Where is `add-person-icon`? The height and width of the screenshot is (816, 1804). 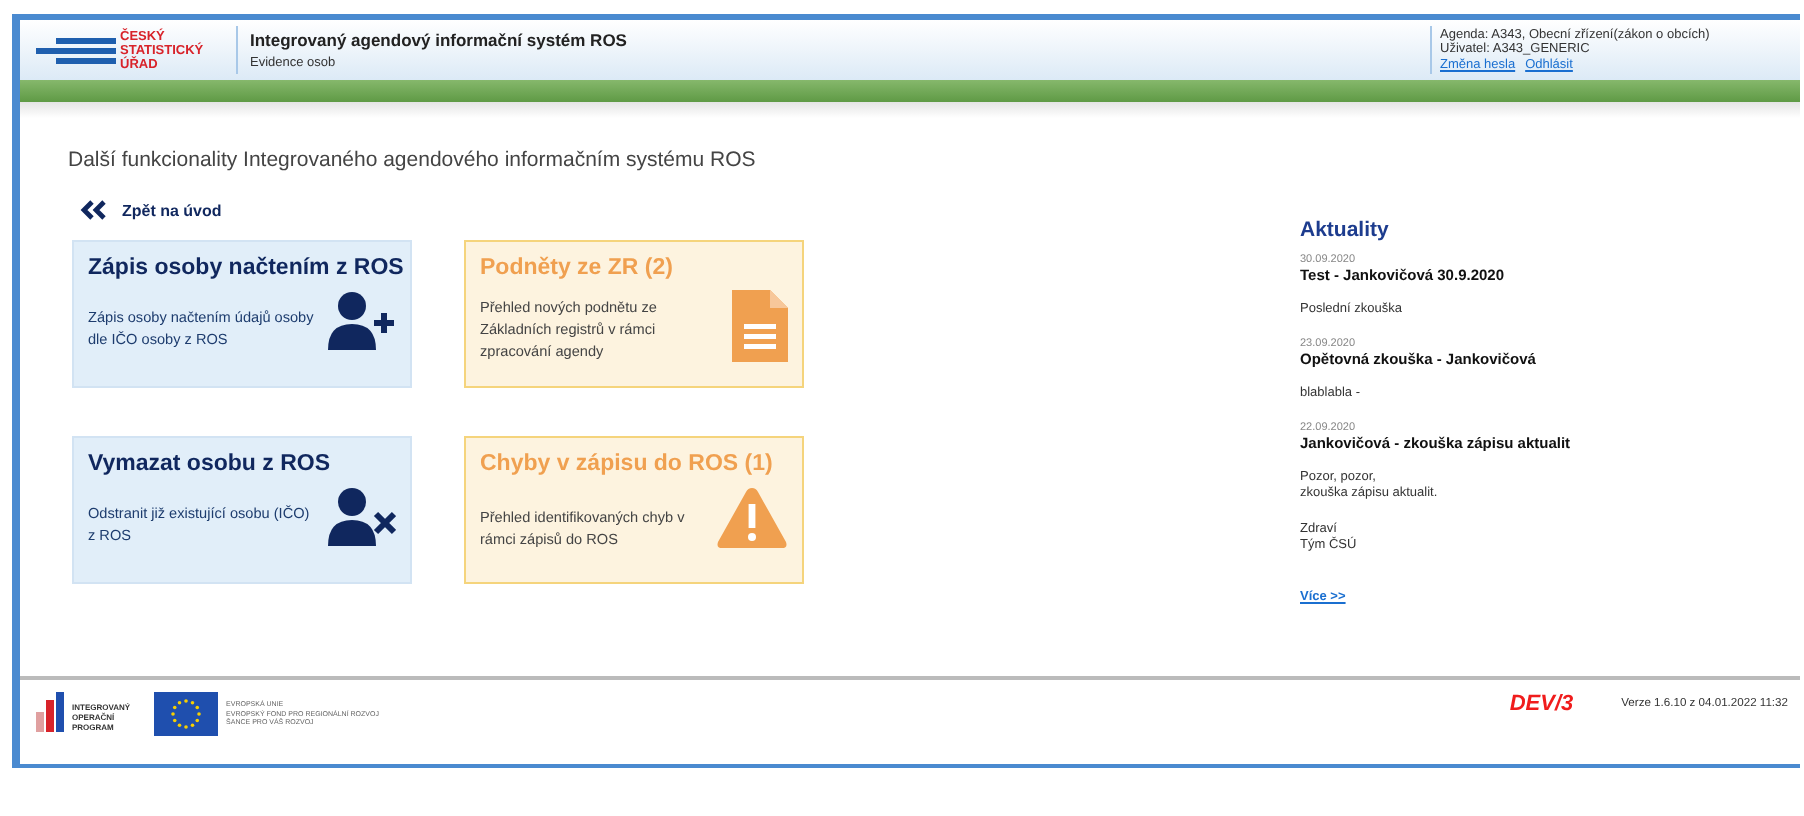
add-person-icon is located at coordinates (362, 320).